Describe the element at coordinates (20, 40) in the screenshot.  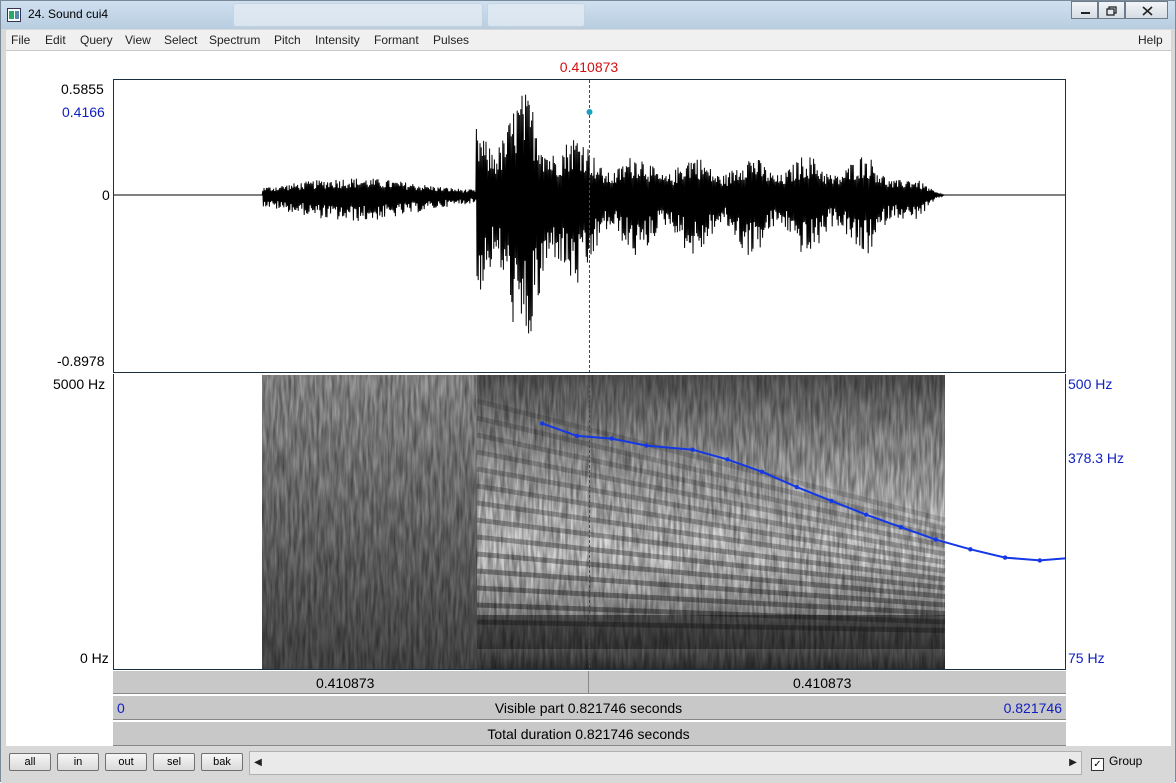
I see `menu-file: File` at that location.